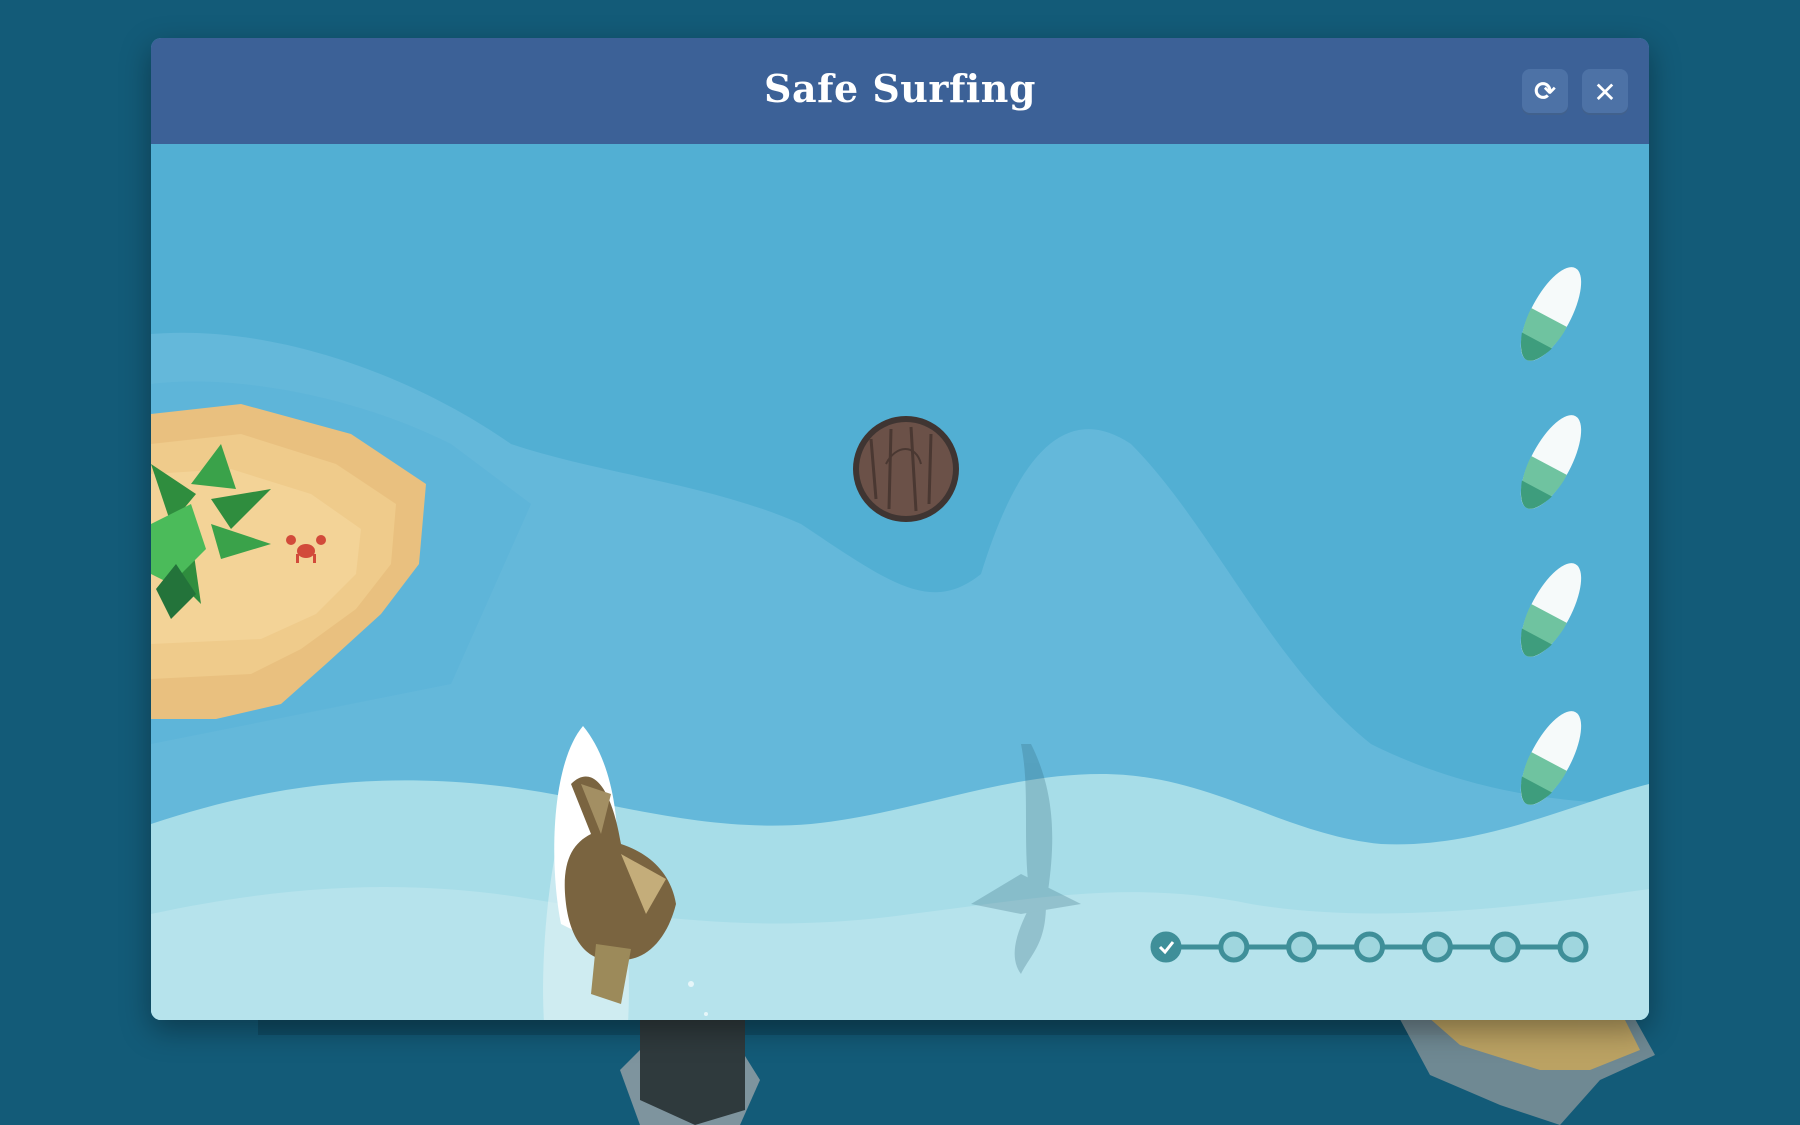 The image size is (1800, 1125). Describe the element at coordinates (906, 469) in the screenshot. I see `barrel-obstacle` at that location.